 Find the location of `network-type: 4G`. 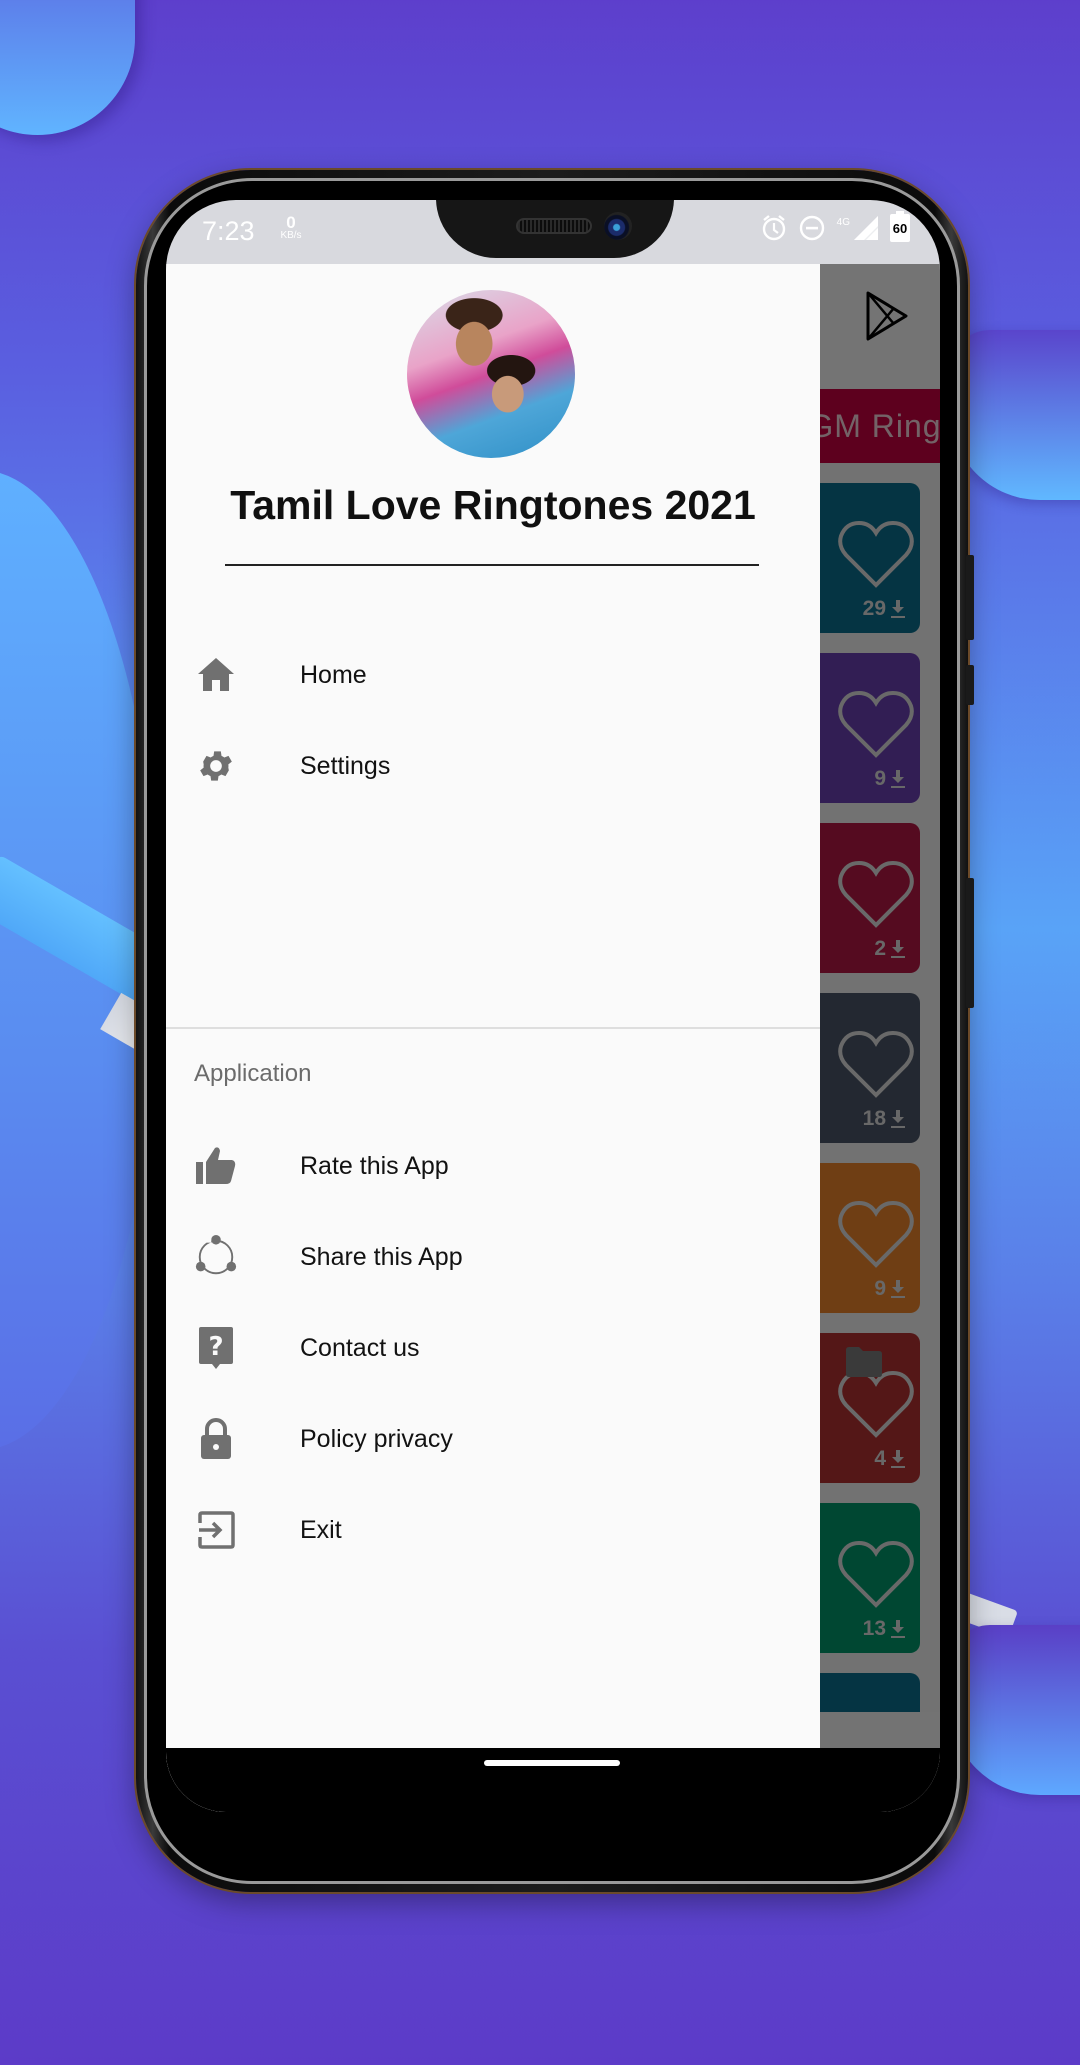

network-type: 4G is located at coordinates (843, 222).